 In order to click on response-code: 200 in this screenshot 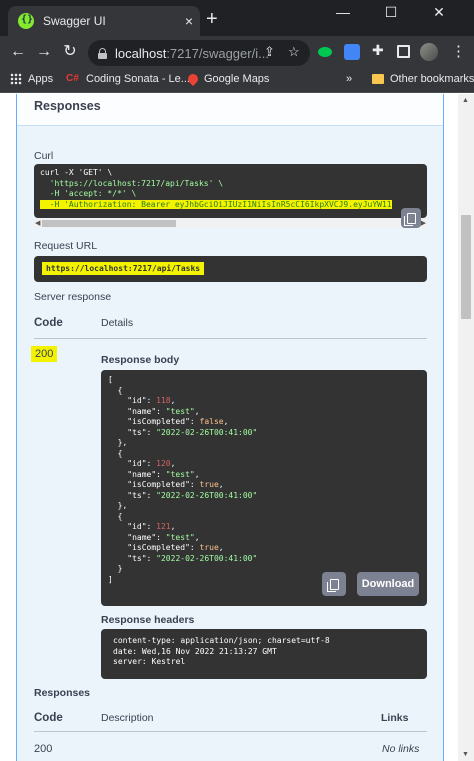, I will do `click(43, 749)`.